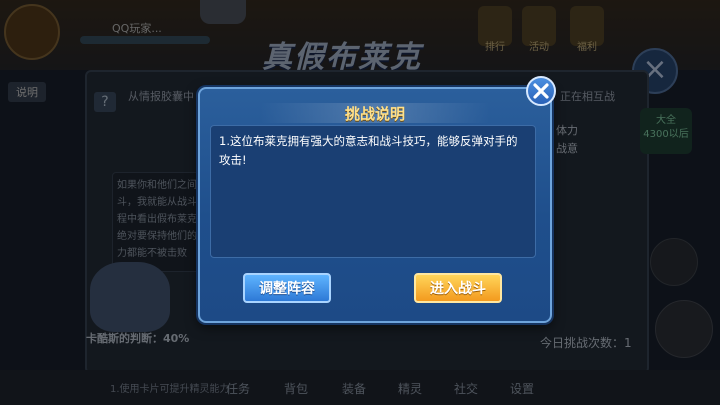 The height and width of the screenshot is (405, 720). Describe the element at coordinates (373, 191) in the screenshot. I see `dialog-content: 1.这位布莱克拥有强大的意志和战斗技巧，能够反弹对手的攻击!` at that location.